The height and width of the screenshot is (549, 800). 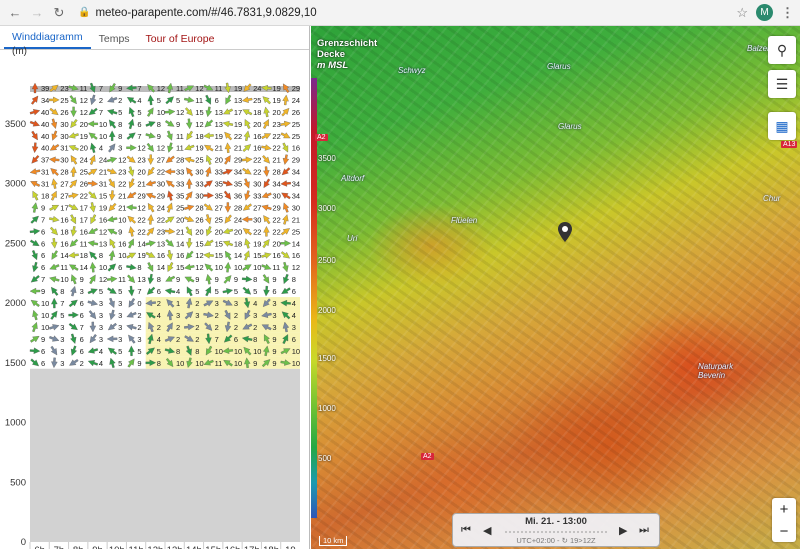 What do you see at coordinates (742, 13) in the screenshot?
I see `bookmark-star-icon: ☆` at bounding box center [742, 13].